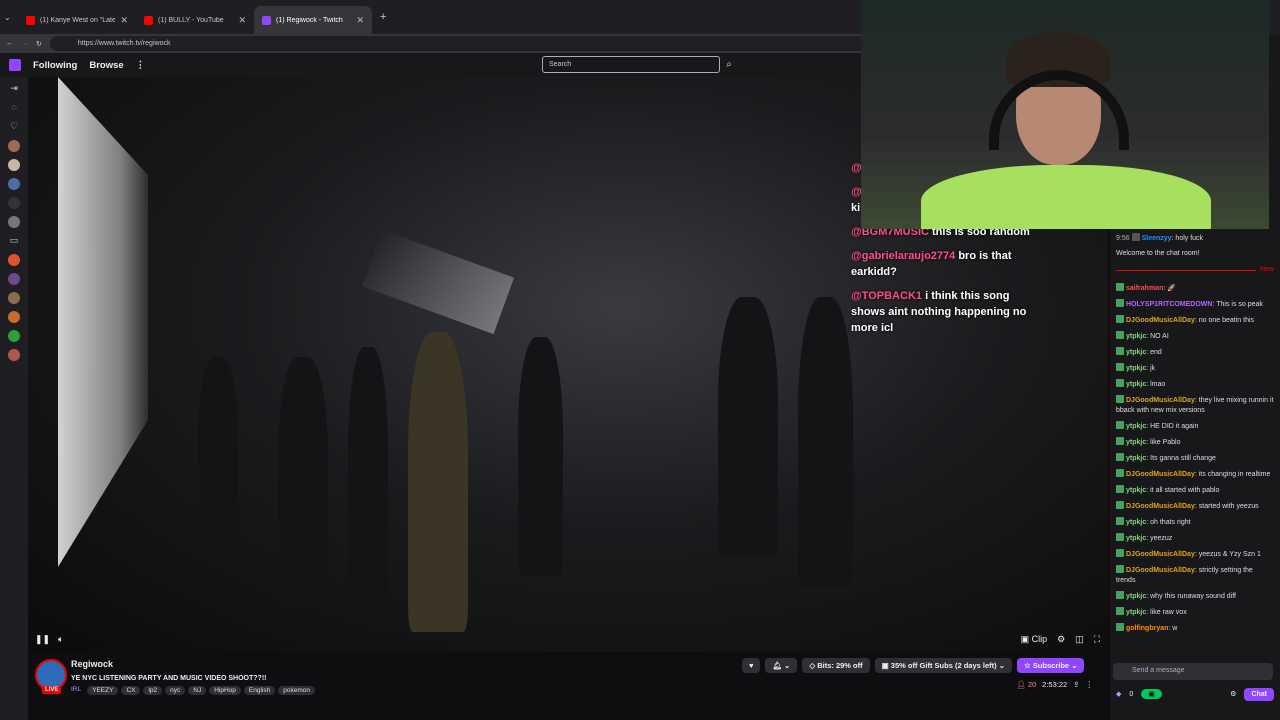 The height and width of the screenshot is (720, 1280). I want to click on gift-subs-button: ▣ 35% off Gift Subs (2 days left) ⌄, so click(943, 665).